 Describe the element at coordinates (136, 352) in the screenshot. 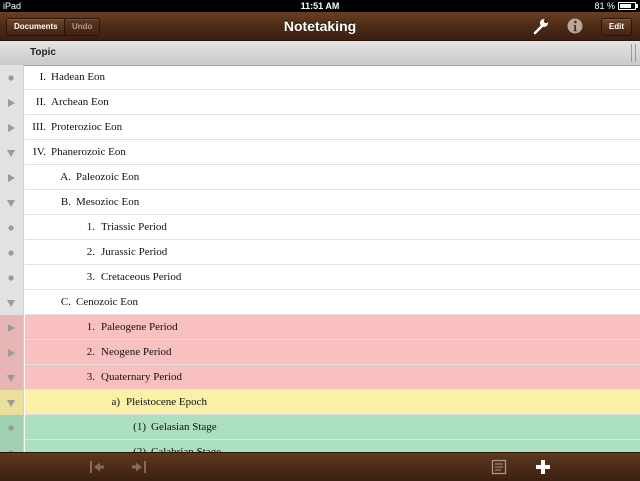

I see `outline-text: Neogene Period` at that location.